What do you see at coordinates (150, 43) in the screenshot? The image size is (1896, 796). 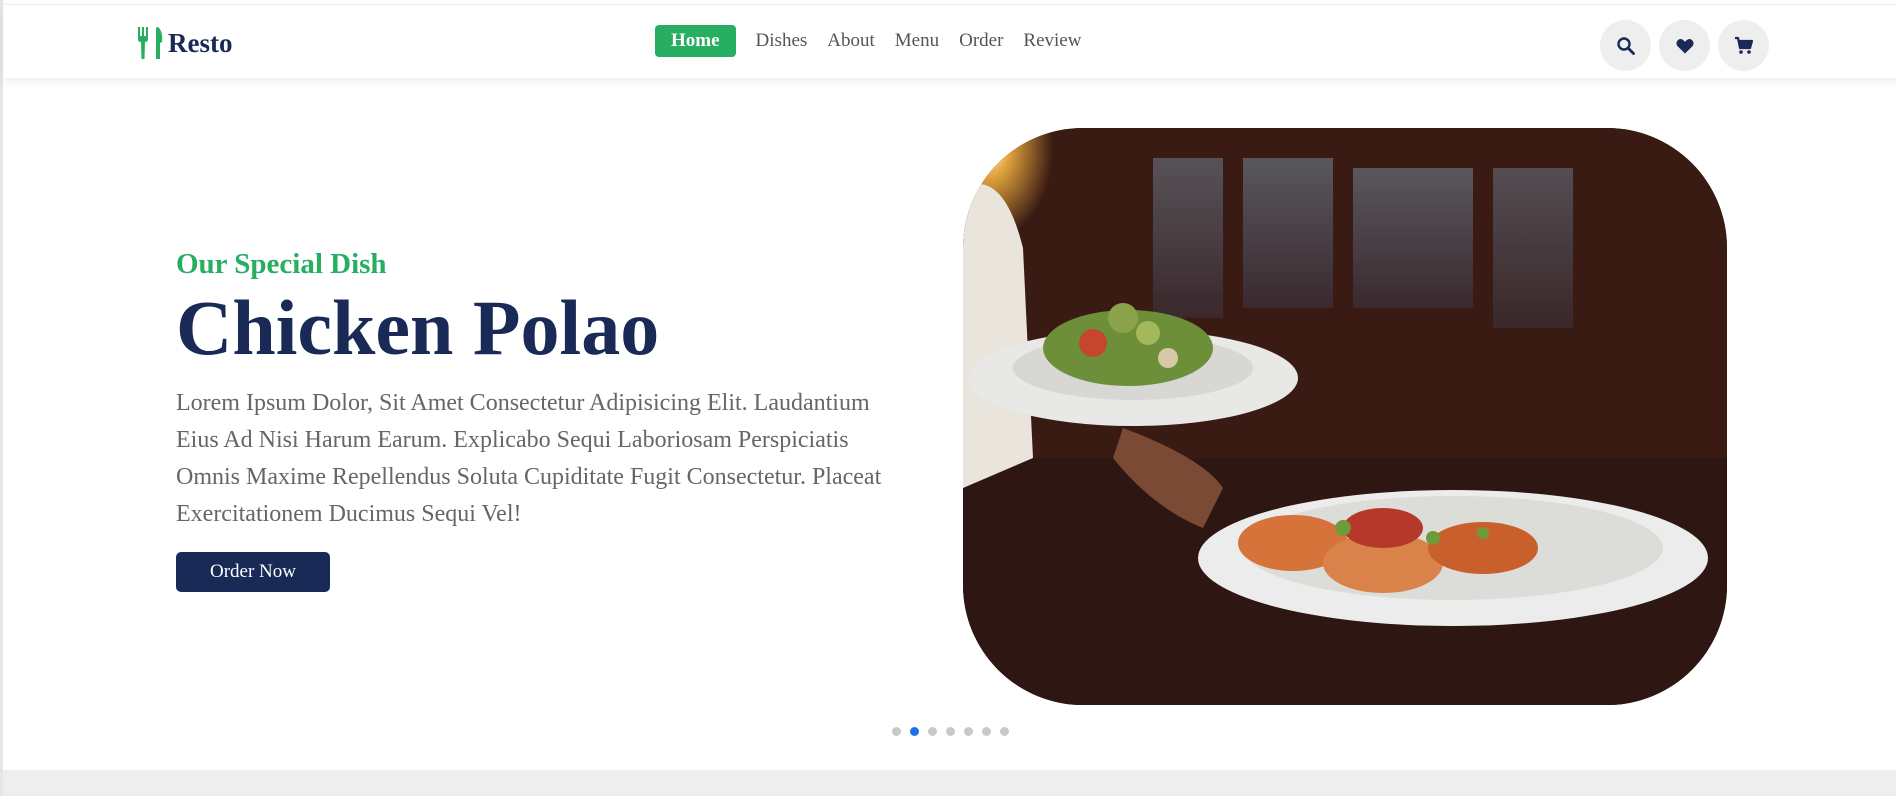 I see `utensils-icon` at bounding box center [150, 43].